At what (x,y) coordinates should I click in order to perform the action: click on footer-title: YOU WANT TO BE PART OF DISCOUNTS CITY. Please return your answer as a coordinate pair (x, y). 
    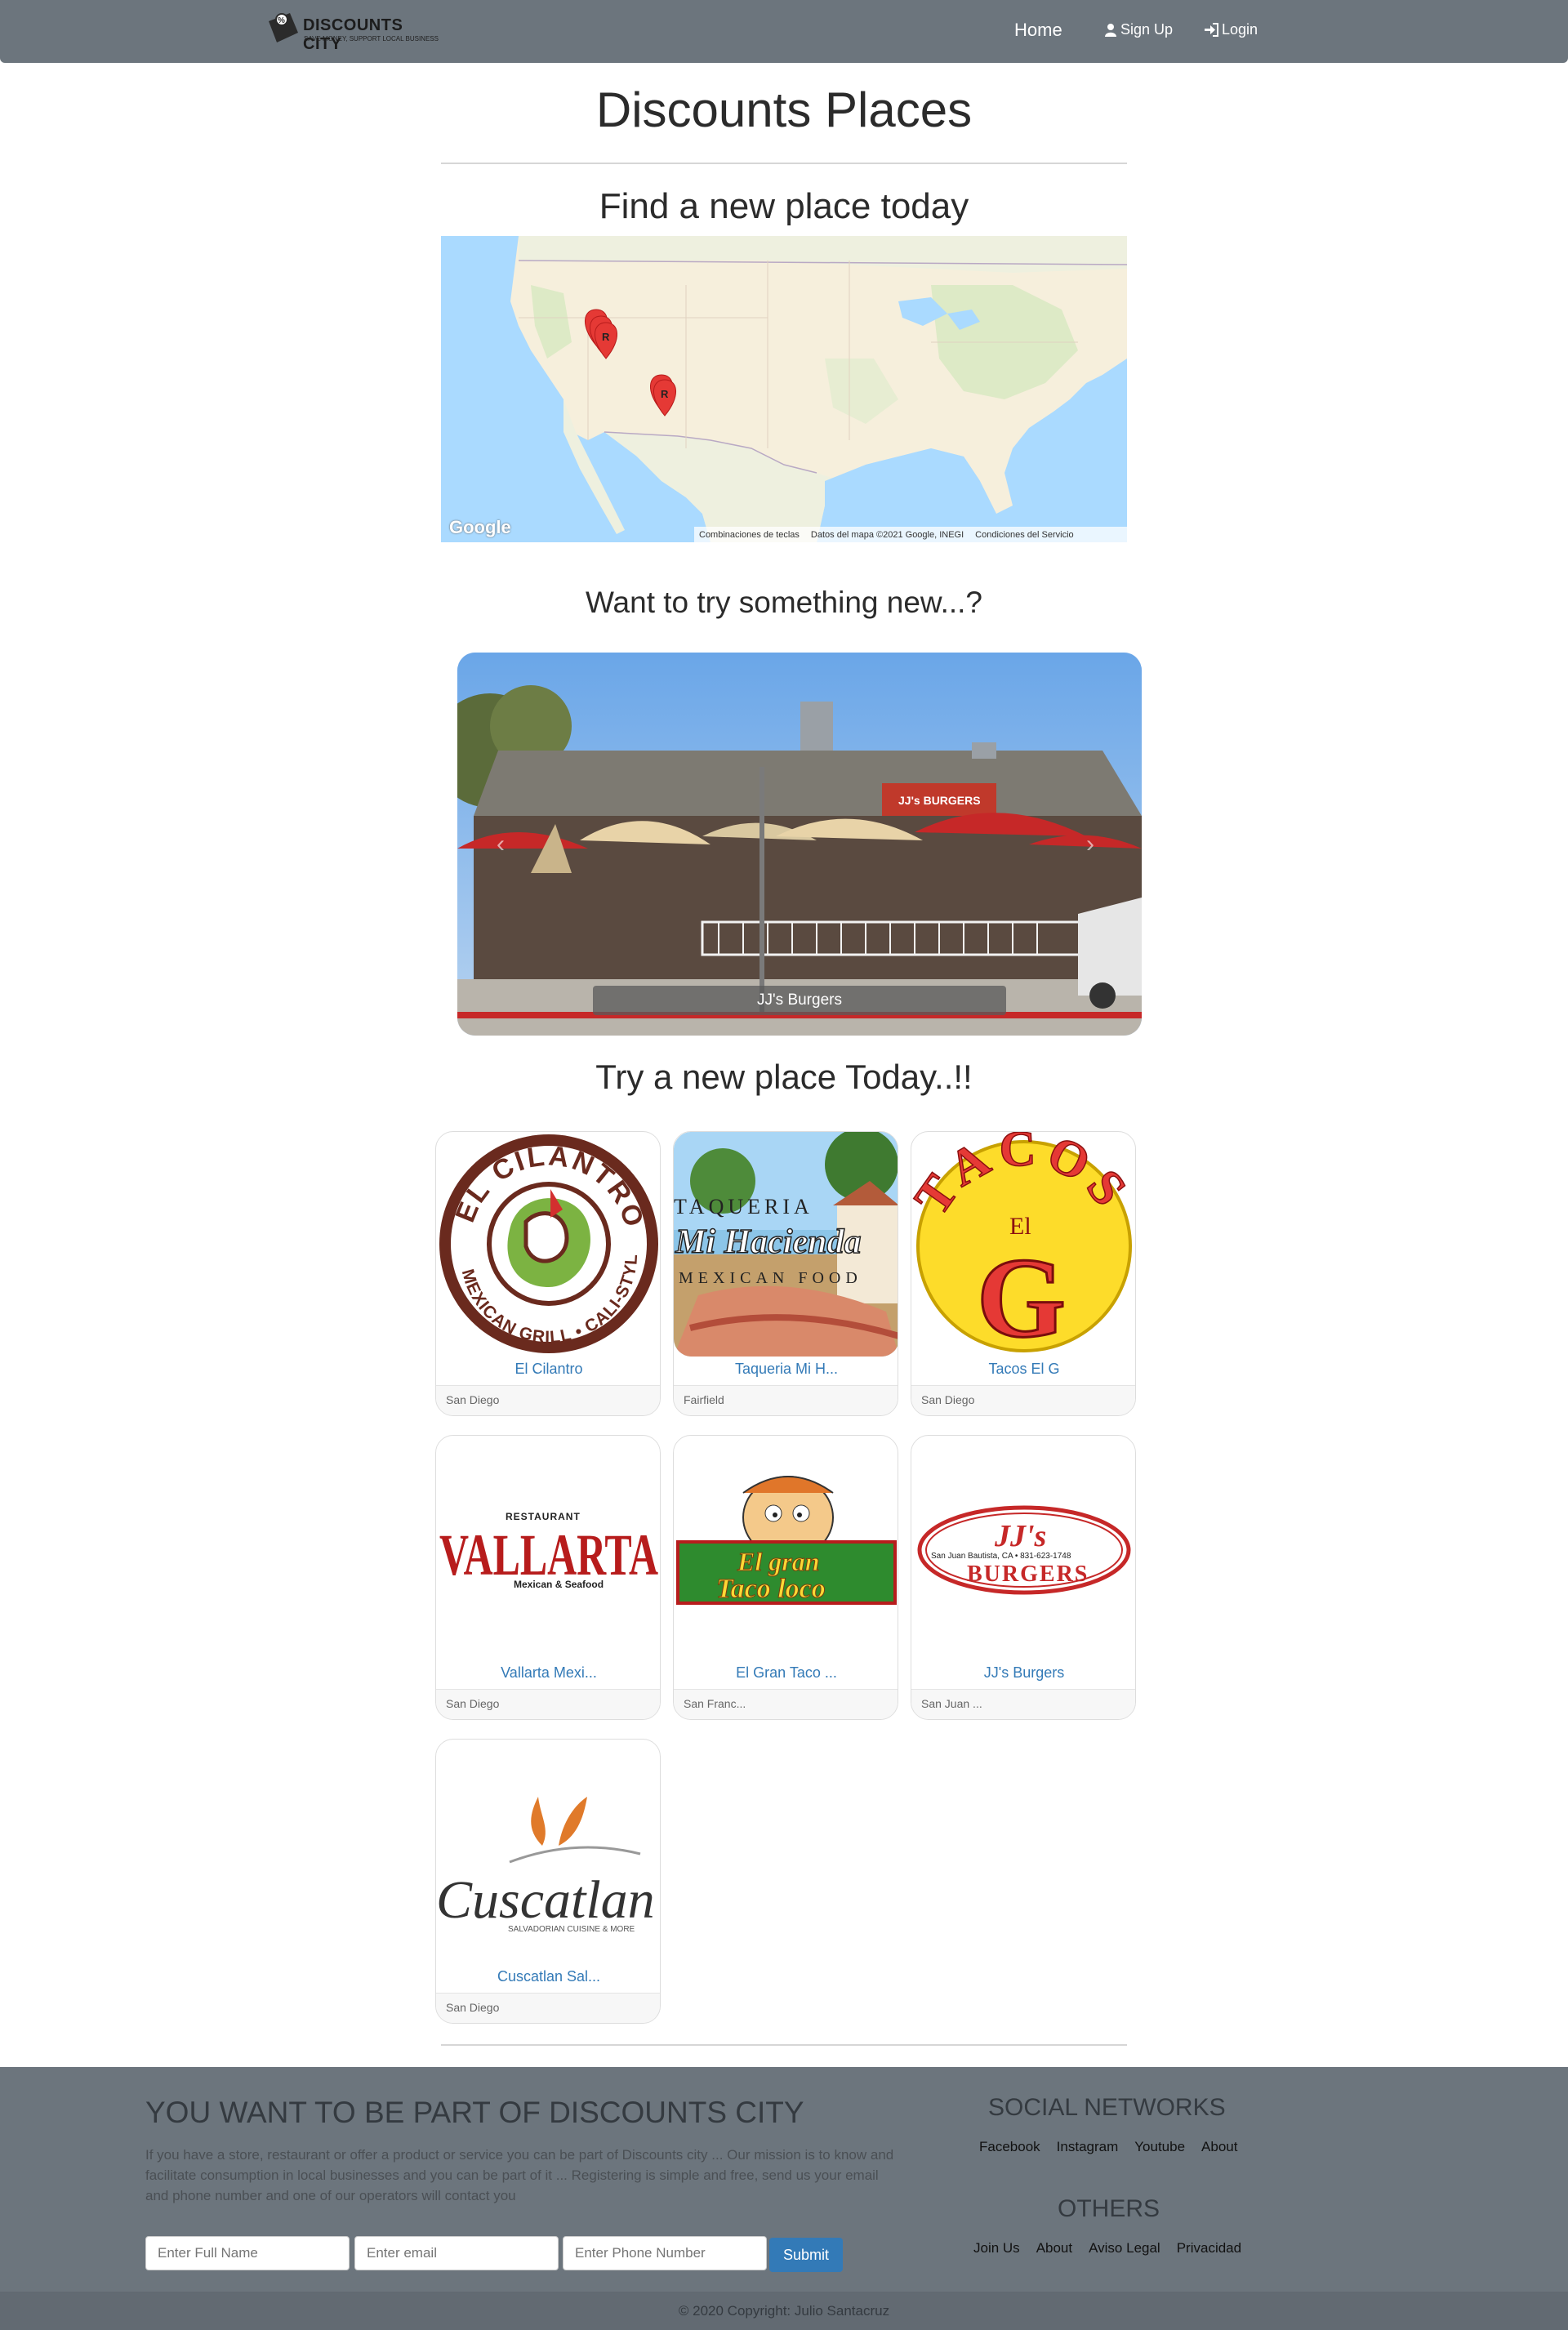
    Looking at the image, I should click on (474, 2112).